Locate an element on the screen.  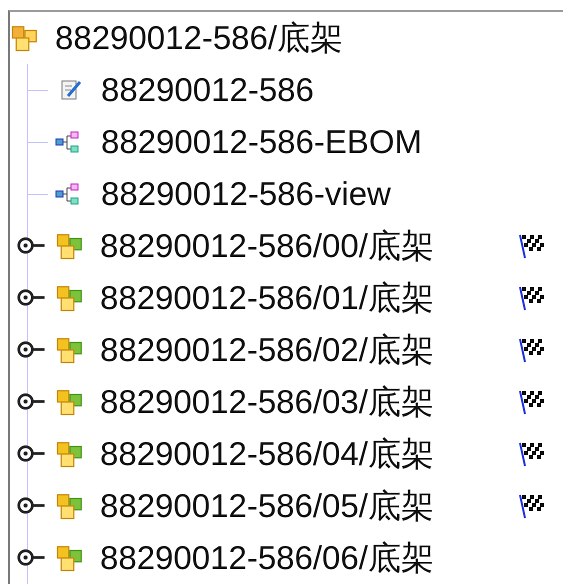
tree-item: 88290012-586/底架 is located at coordinates (286, 38).